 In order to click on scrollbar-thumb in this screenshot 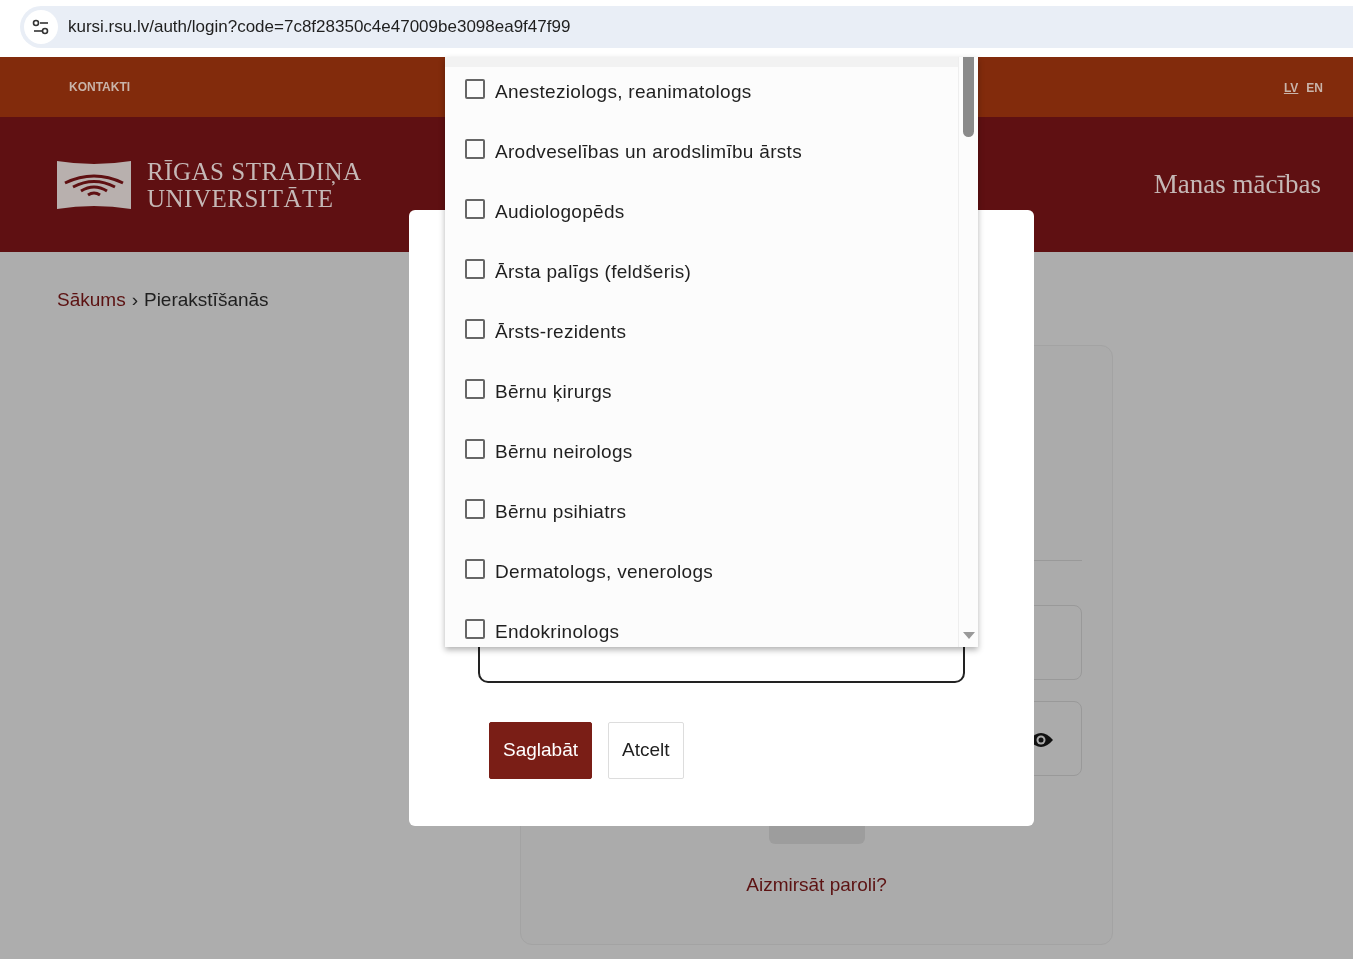, I will do `click(968, 97)`.